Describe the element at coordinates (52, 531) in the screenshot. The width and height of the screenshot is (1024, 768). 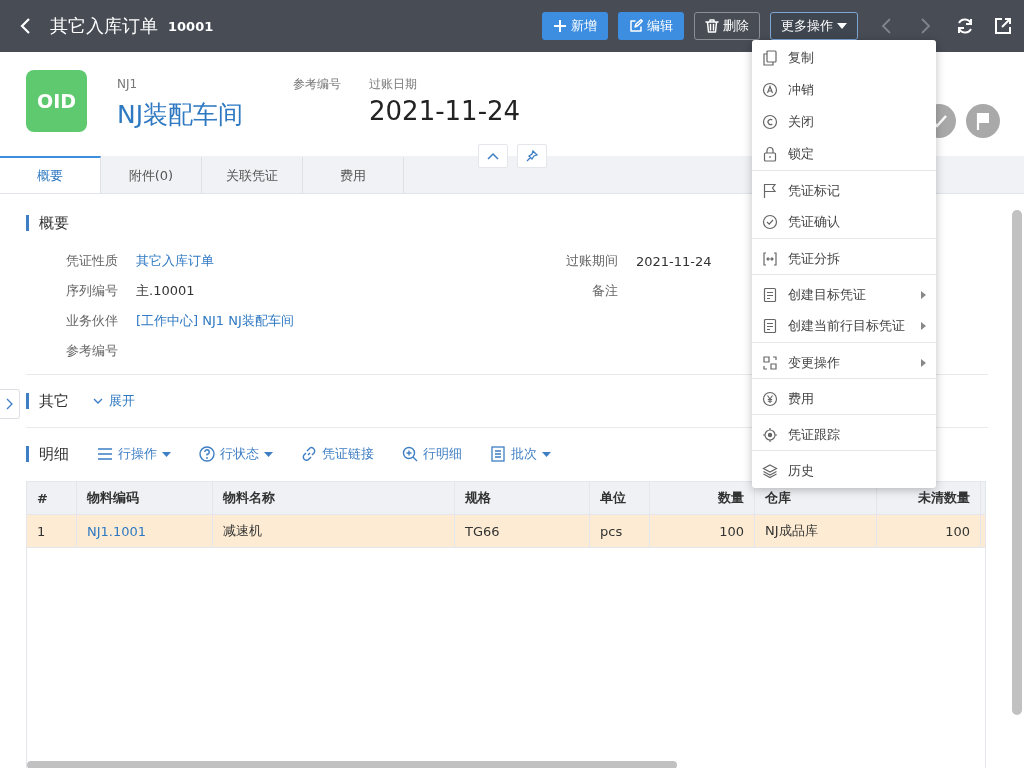
I see `table-cell: 1` at that location.